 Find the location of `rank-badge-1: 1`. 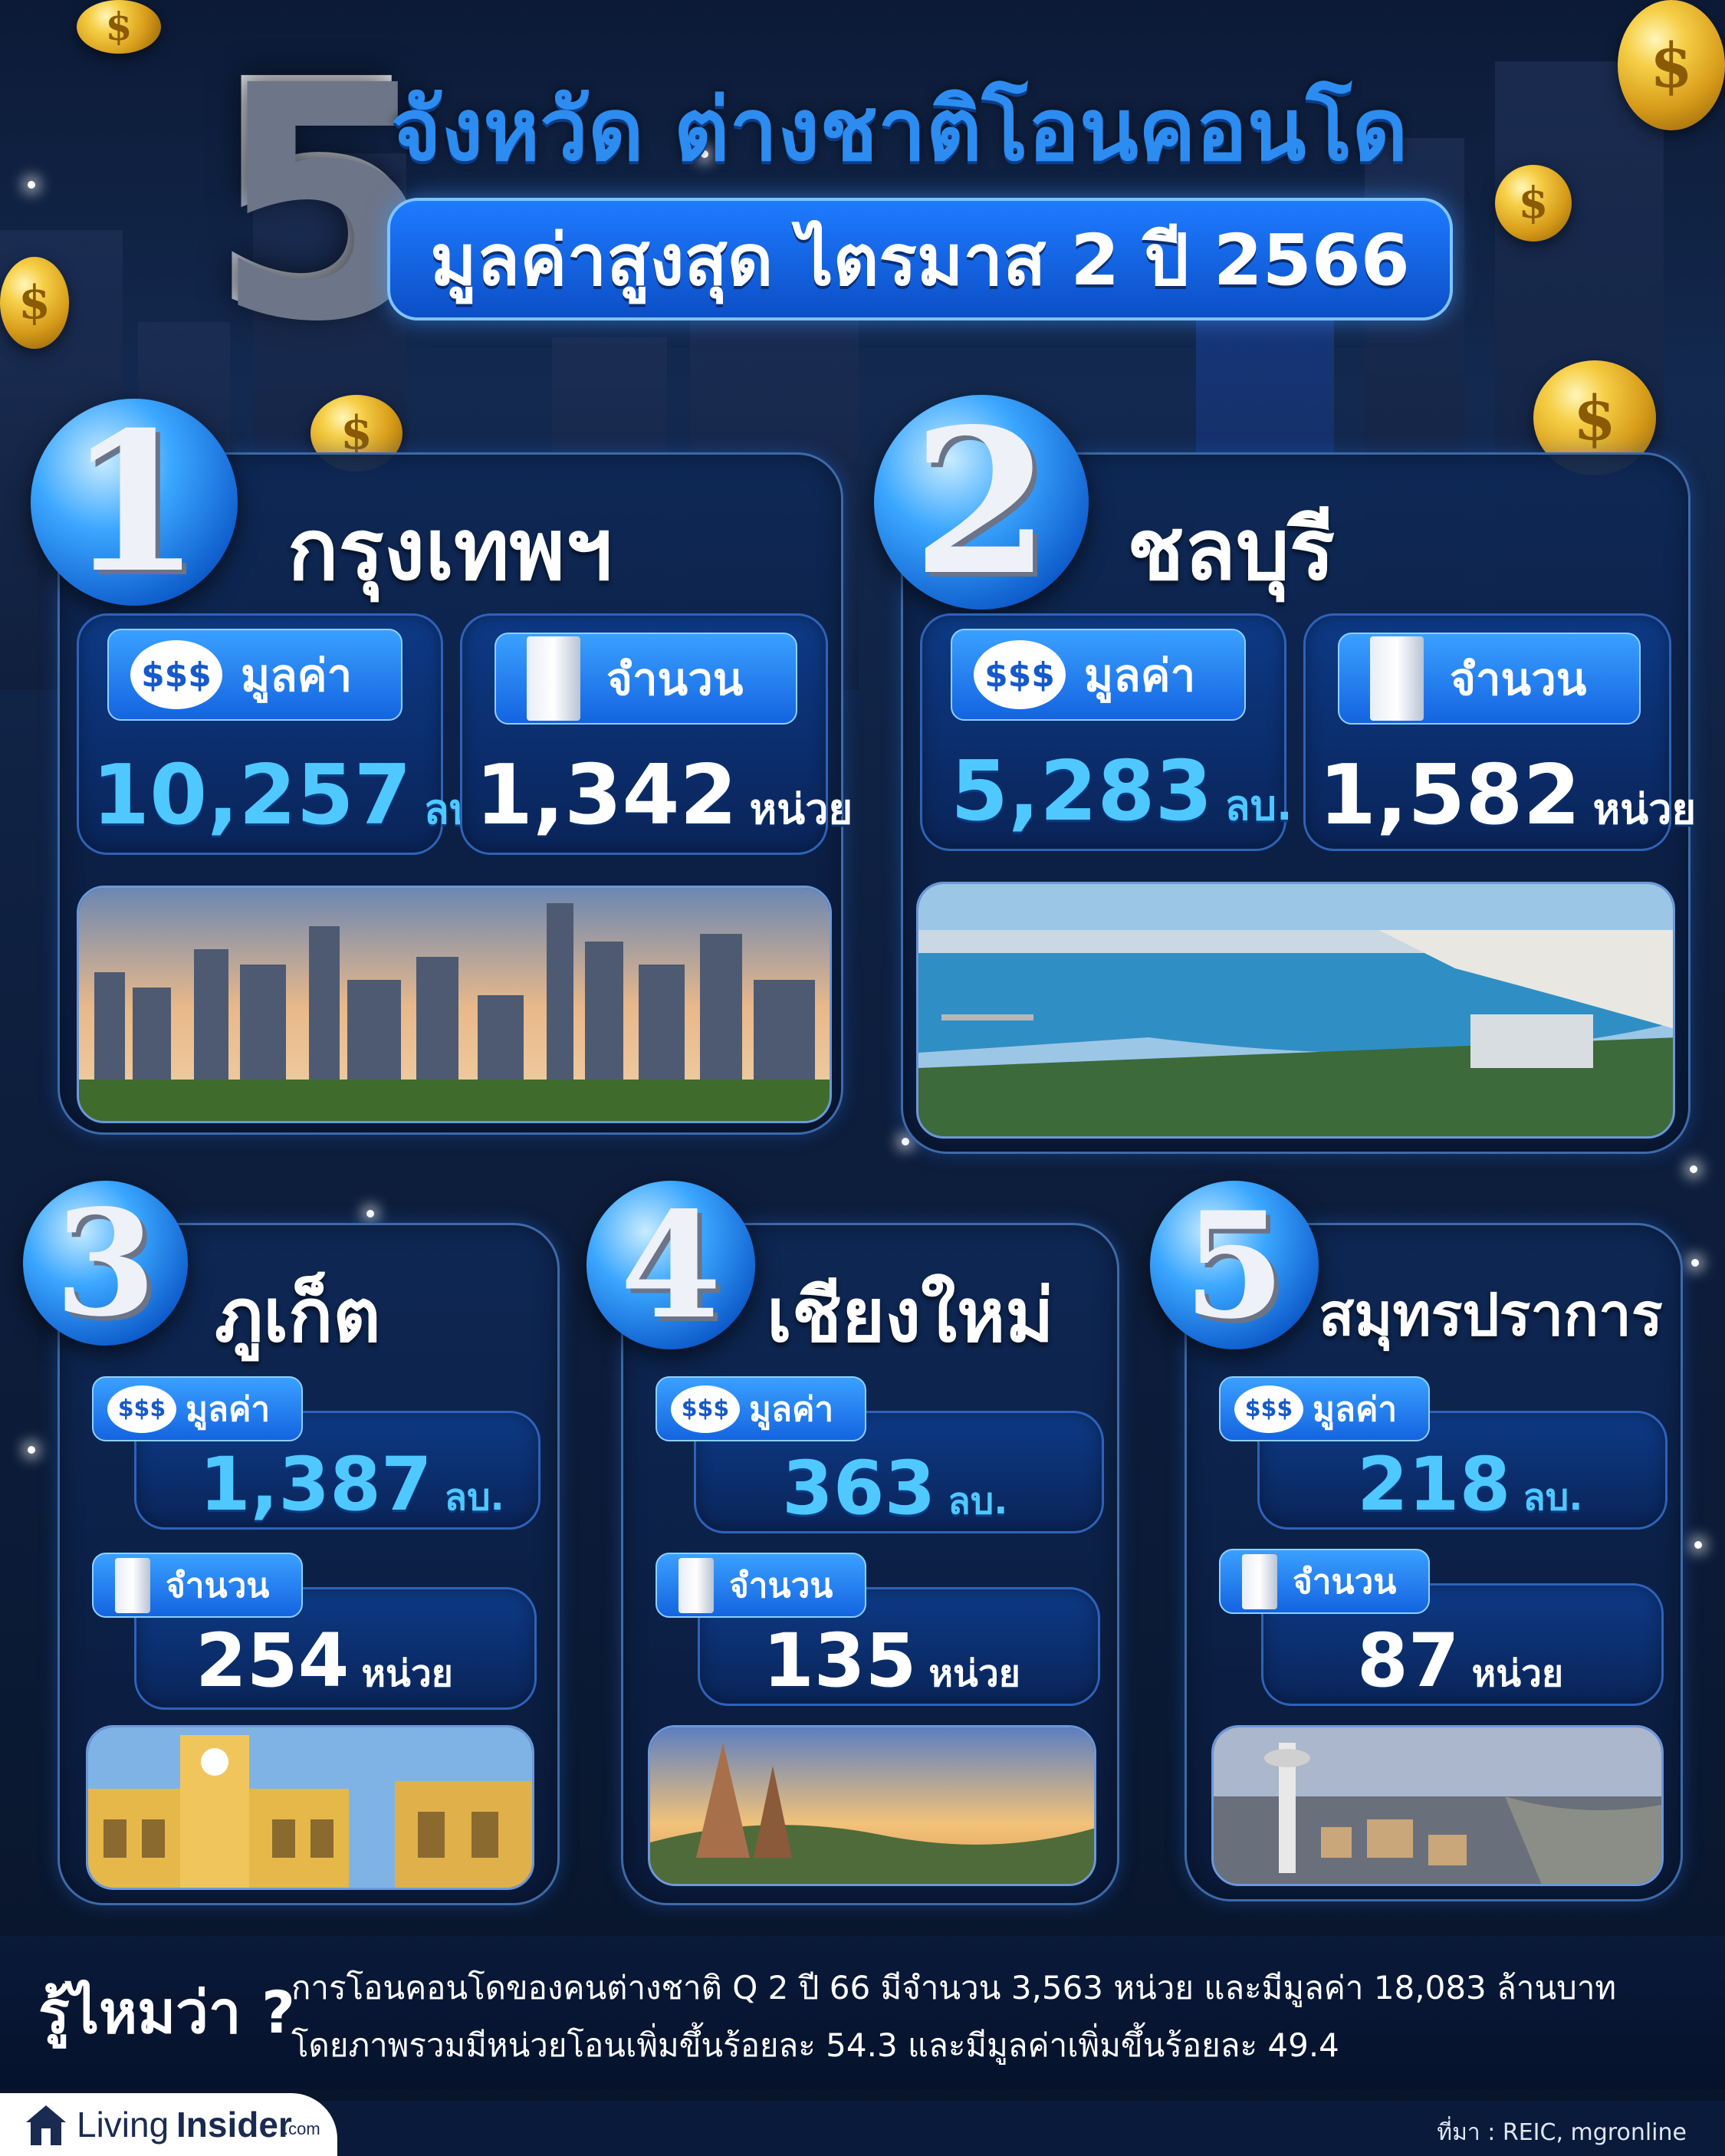

rank-badge-1: 1 is located at coordinates (134, 502).